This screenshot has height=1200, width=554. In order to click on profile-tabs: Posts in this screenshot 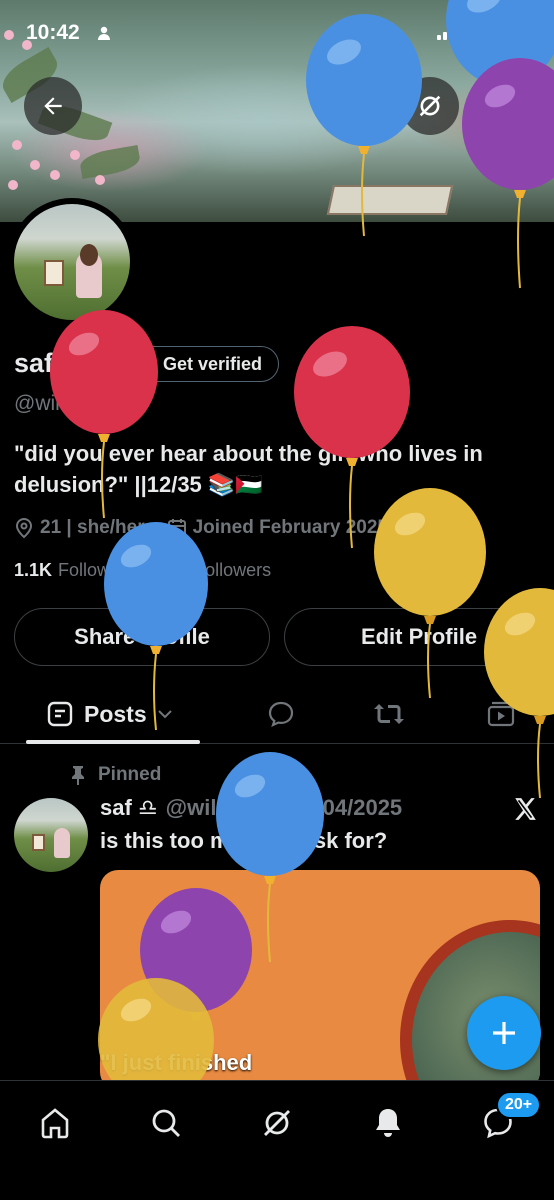, I will do `click(277, 714)`.